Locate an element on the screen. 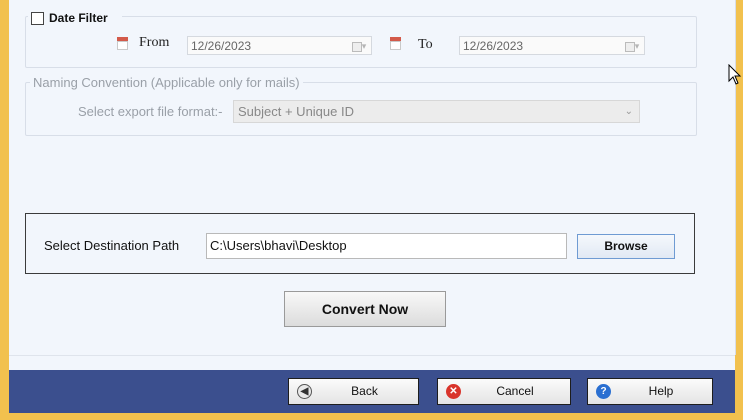 This screenshot has height=420, width=743. mouse-cursor-icon is located at coordinates (735, 74).